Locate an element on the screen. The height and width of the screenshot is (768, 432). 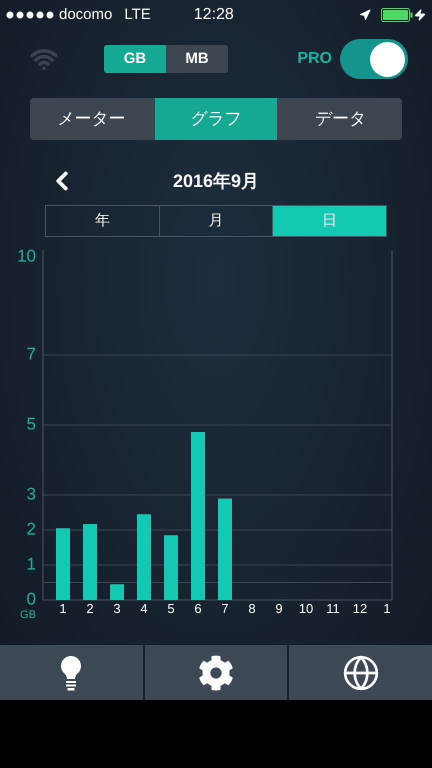
signal-strength-icon is located at coordinates (31, 15).